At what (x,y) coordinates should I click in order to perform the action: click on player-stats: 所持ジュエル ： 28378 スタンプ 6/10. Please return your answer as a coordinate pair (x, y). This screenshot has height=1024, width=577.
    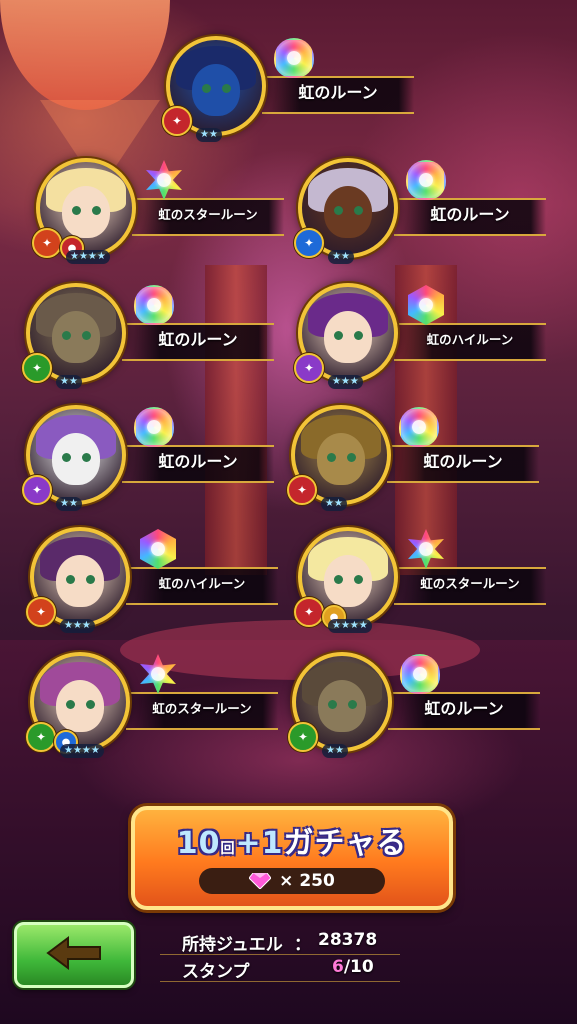
    Looking at the image, I should click on (280, 955).